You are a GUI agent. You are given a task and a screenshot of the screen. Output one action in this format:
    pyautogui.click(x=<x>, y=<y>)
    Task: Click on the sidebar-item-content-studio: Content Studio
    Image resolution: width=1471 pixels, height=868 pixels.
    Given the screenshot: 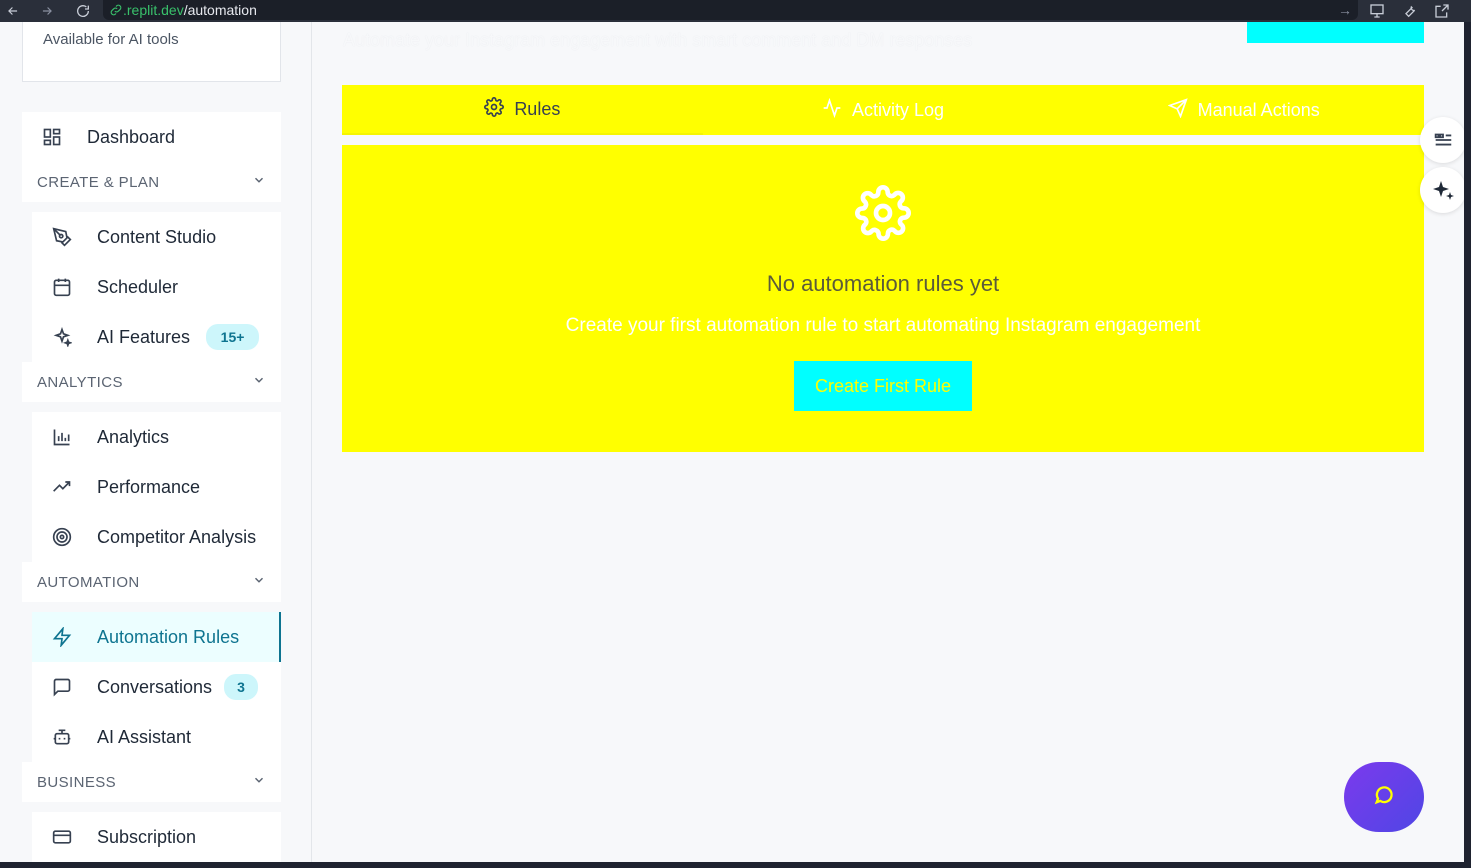 What is the action you would take?
    pyautogui.click(x=156, y=237)
    